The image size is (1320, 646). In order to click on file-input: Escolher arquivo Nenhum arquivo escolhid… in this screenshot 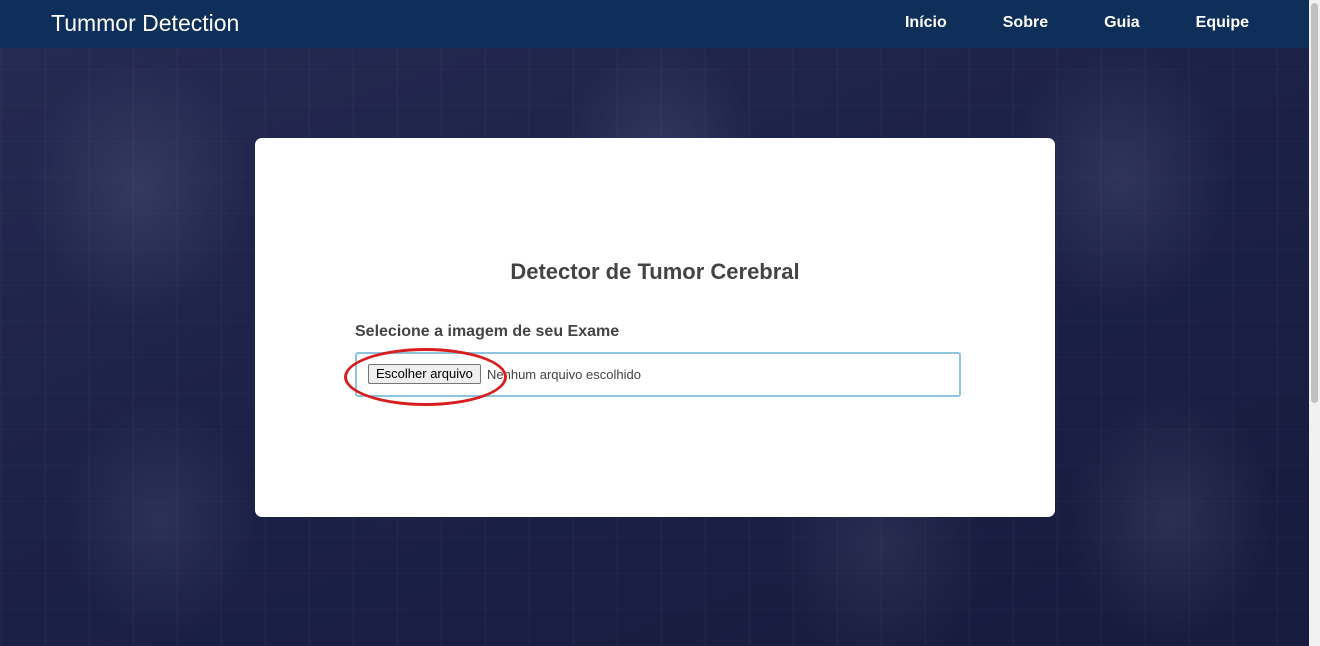, I will do `click(658, 374)`.